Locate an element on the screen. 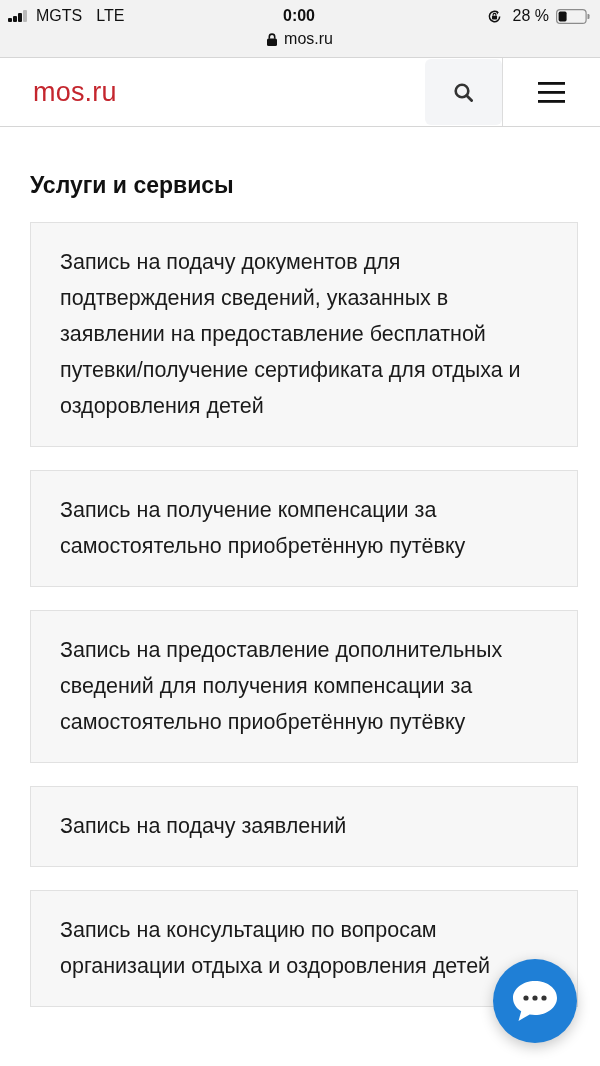 The height and width of the screenshot is (1066, 600). chat-button is located at coordinates (535, 1001).